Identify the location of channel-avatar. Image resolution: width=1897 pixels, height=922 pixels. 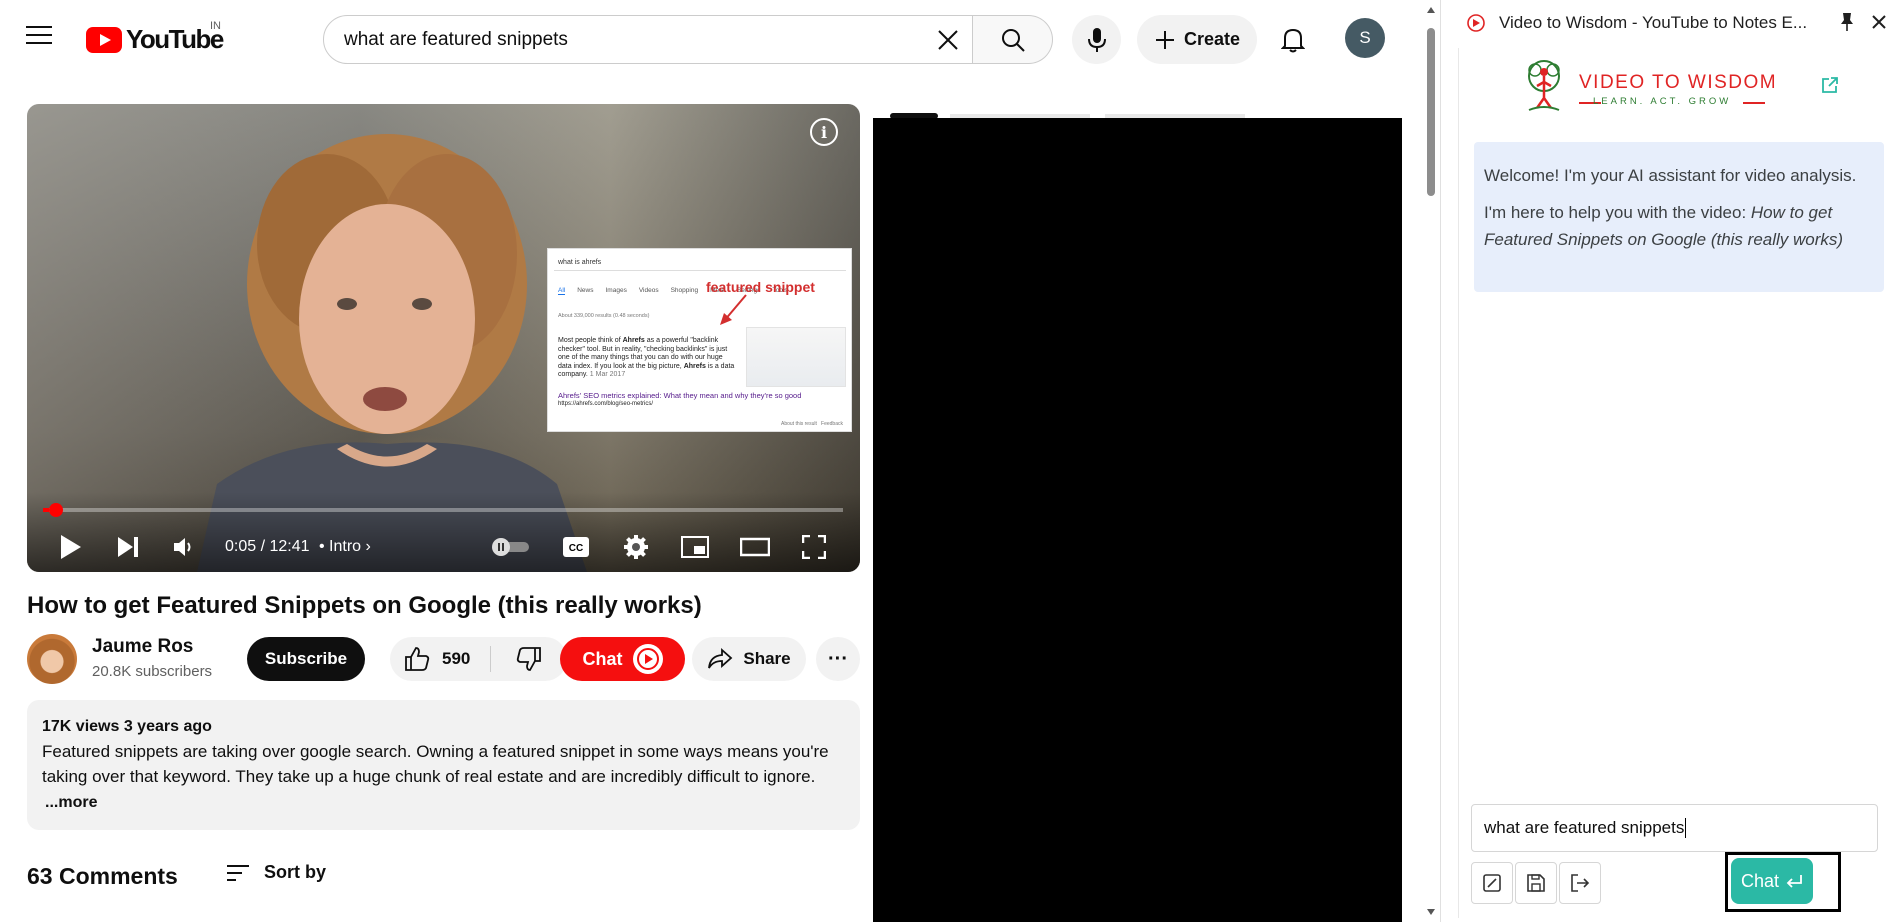
(52, 659).